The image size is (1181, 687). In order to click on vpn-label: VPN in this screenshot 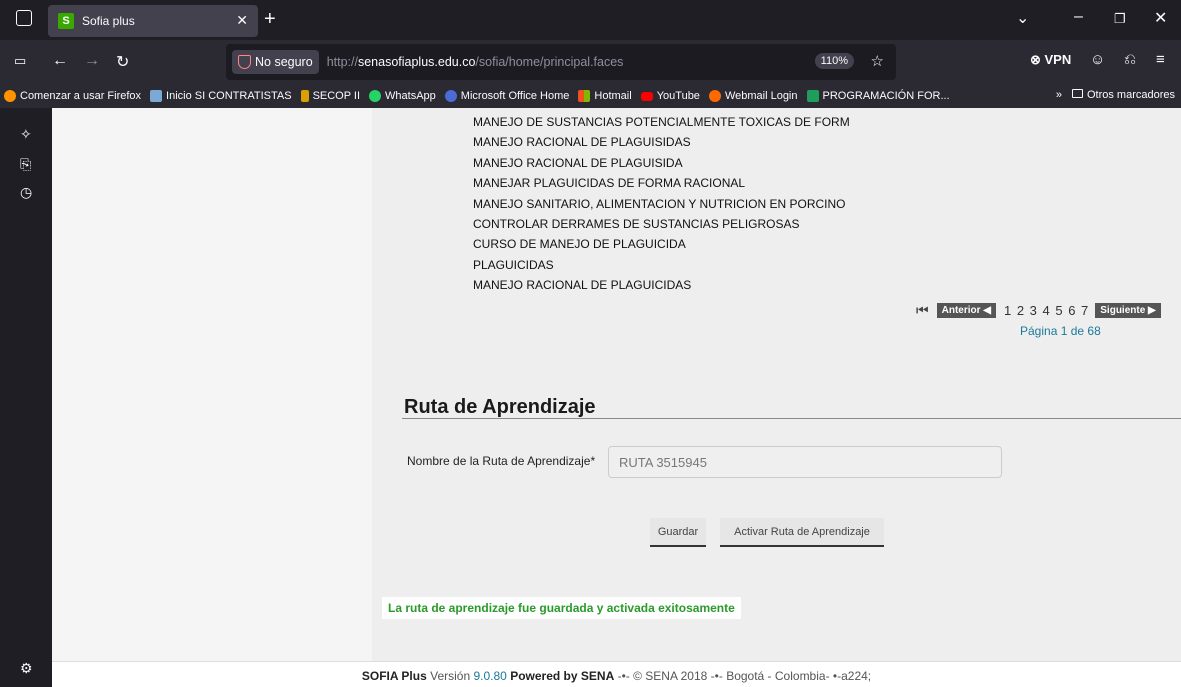, I will do `click(1058, 59)`.